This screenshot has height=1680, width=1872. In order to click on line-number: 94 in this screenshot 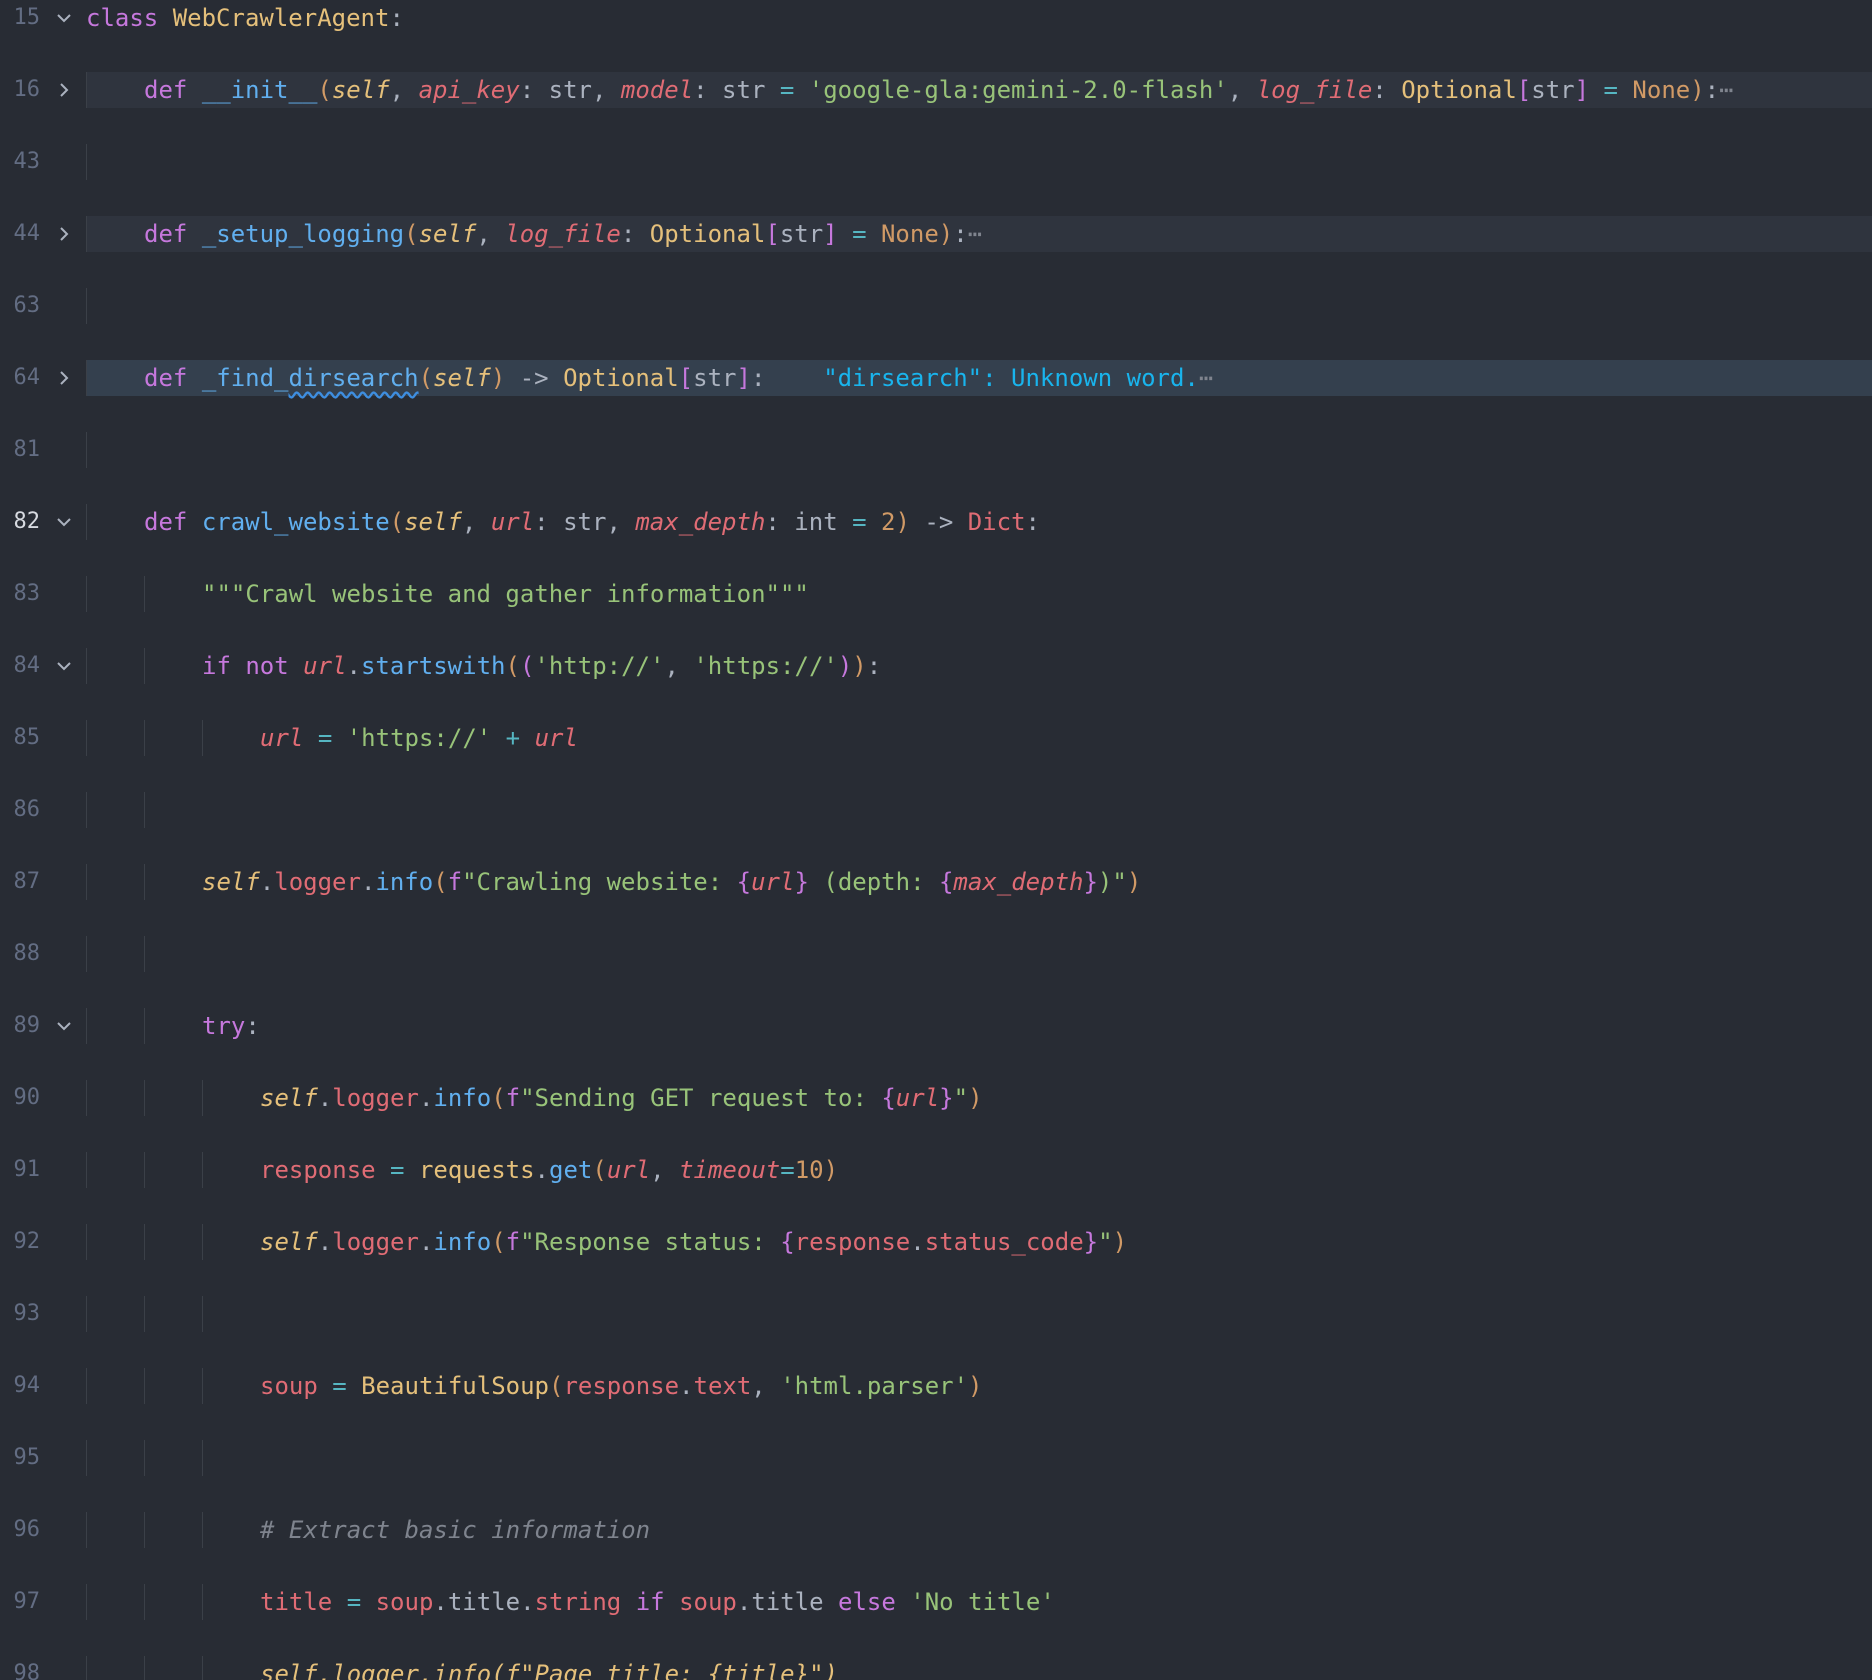, I will do `click(27, 1385)`.